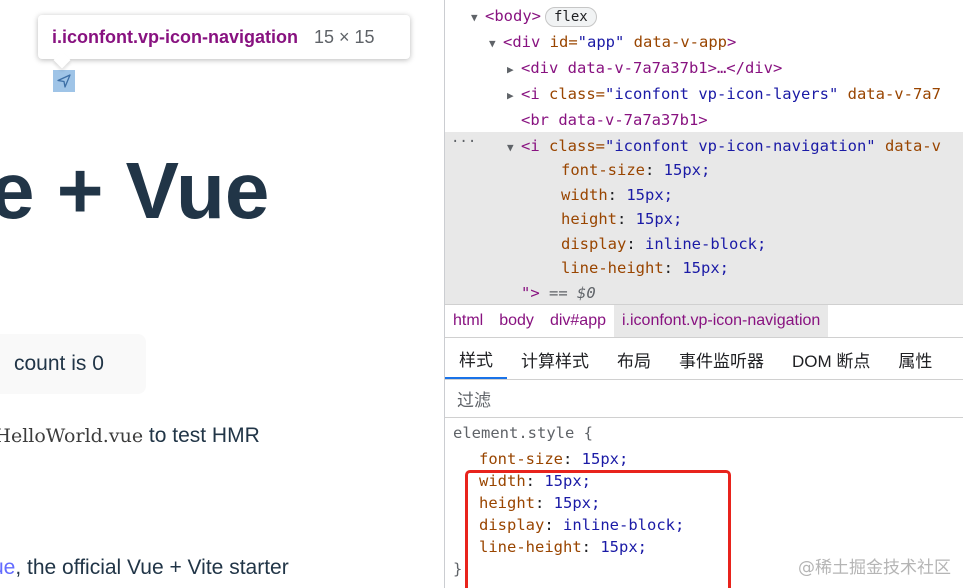  I want to click on dom-node-br: <br data-v-7a7a37b1>, so click(614, 120).